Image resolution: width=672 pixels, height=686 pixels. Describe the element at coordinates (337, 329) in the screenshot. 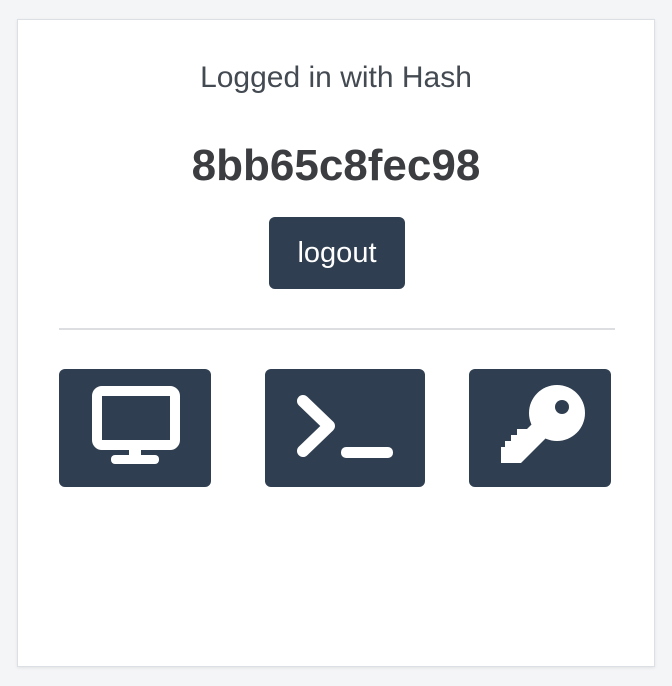

I see `divider` at that location.